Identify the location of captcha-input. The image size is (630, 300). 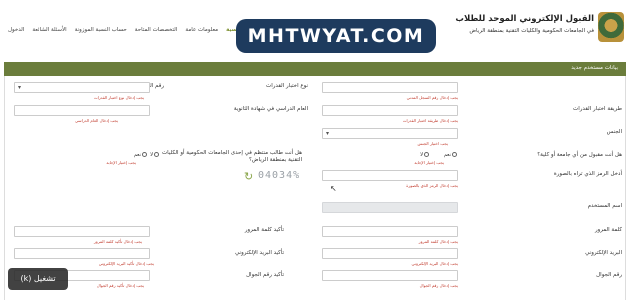
(390, 175).